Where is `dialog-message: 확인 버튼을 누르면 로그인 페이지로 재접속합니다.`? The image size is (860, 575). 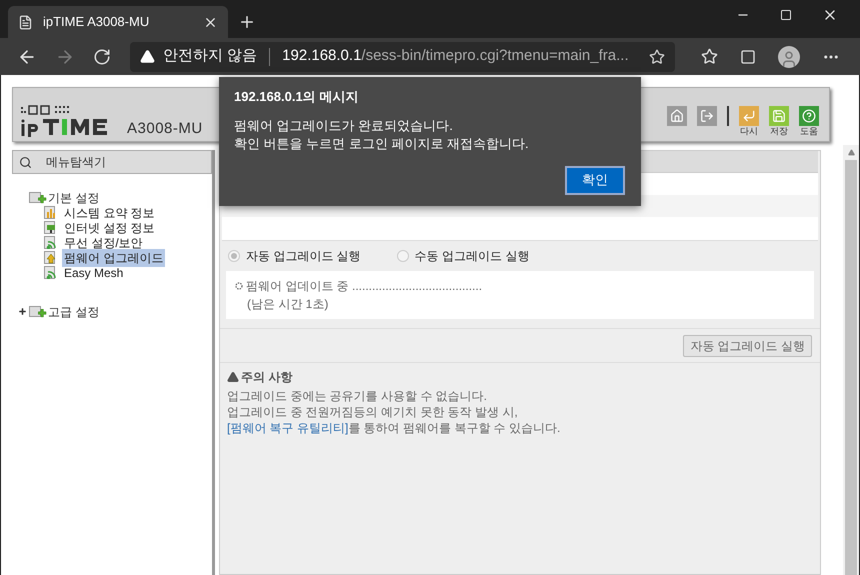
dialog-message: 확인 버튼을 누르면 로그인 페이지로 재접속합니다. is located at coordinates (382, 143).